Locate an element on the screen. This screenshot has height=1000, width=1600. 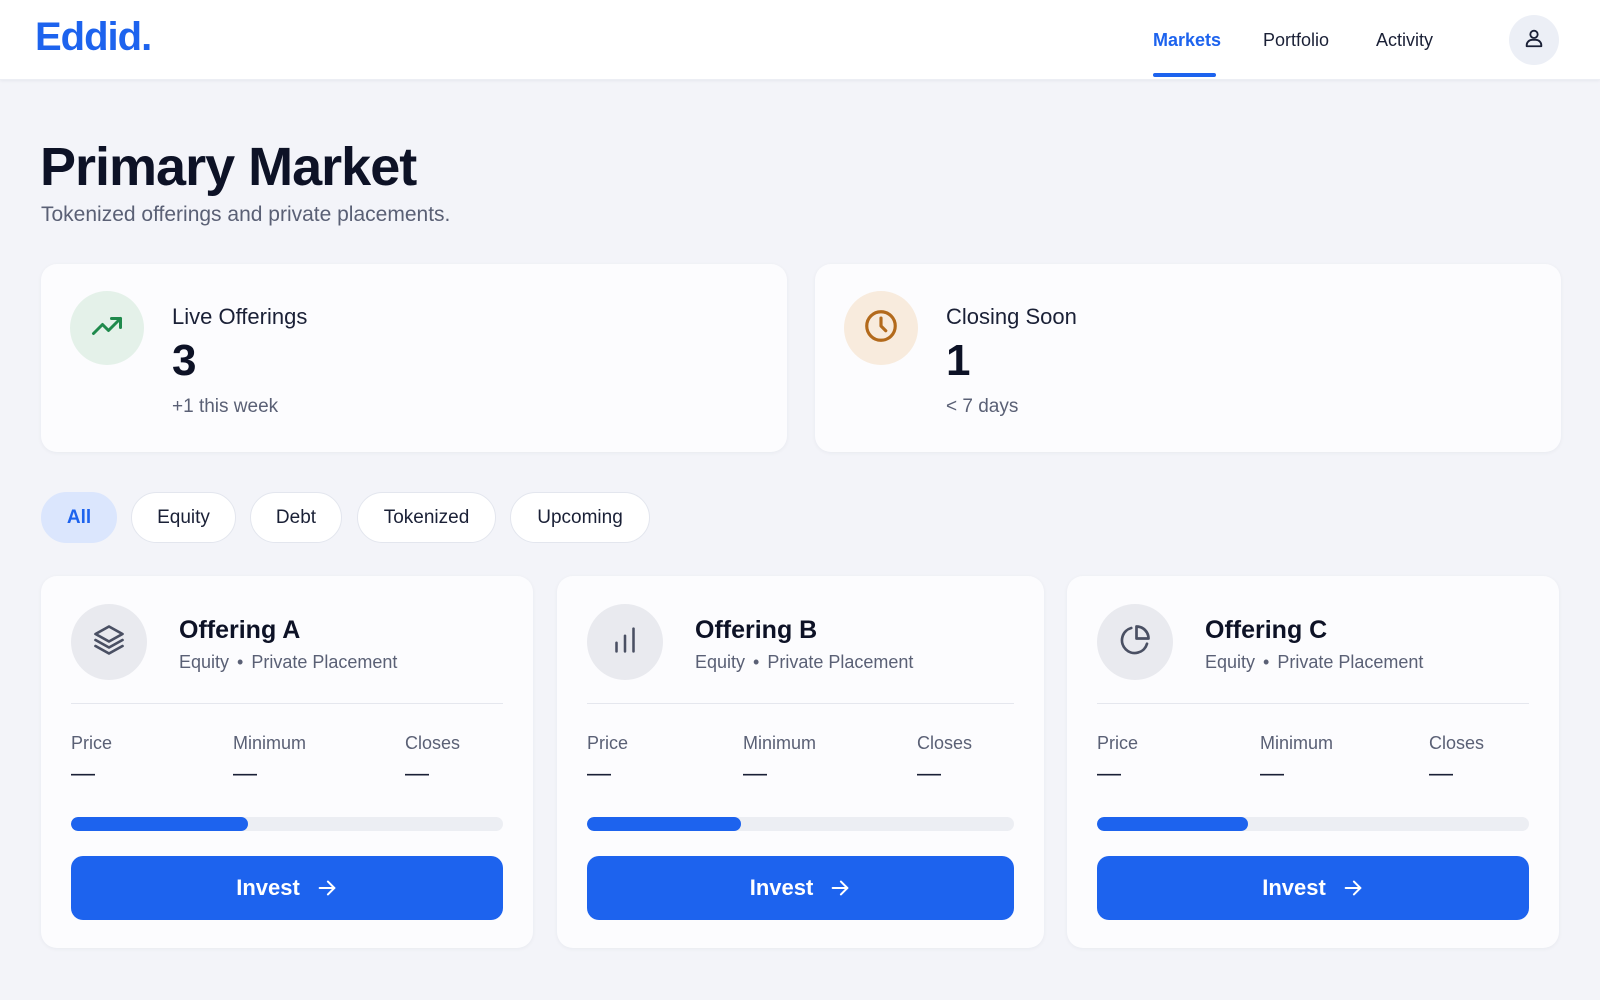
stat-label: Closing Soon is located at coordinates (1011, 316).